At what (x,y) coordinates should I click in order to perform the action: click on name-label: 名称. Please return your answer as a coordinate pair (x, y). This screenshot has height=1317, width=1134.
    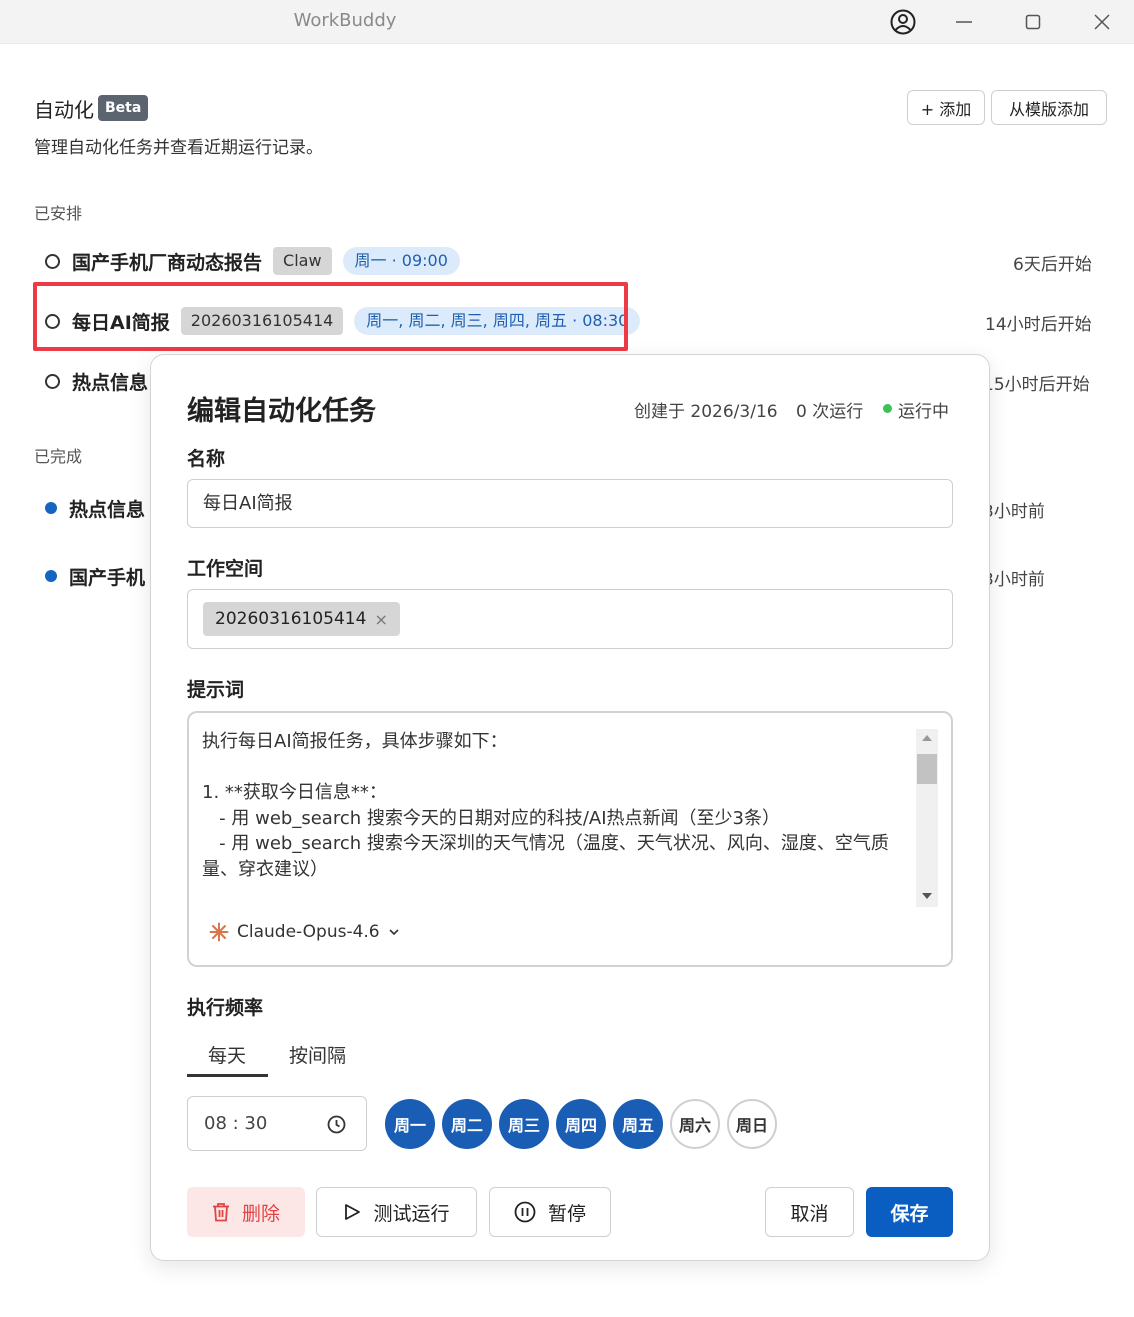
    Looking at the image, I should click on (206, 459).